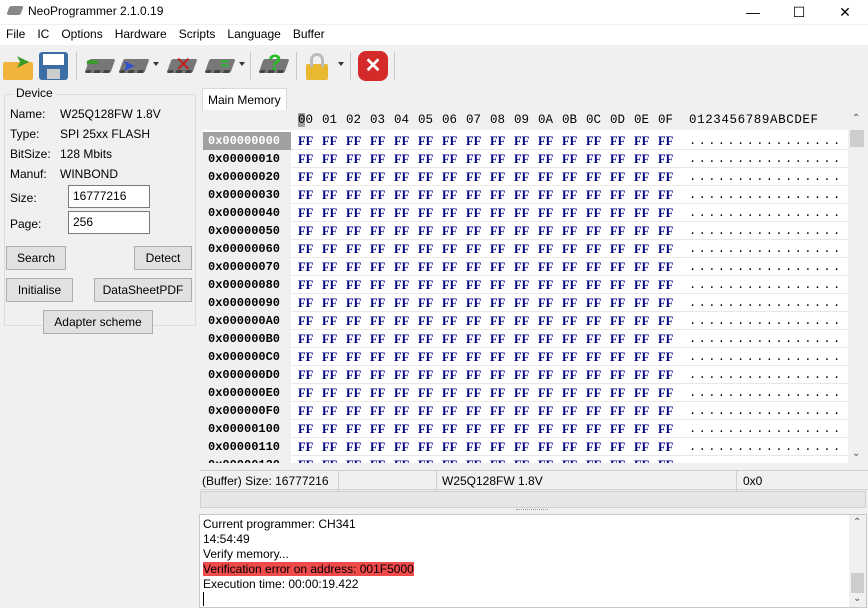  Describe the element at coordinates (857, 522) in the screenshot. I see `scroll-up-icon: ⌃` at that location.